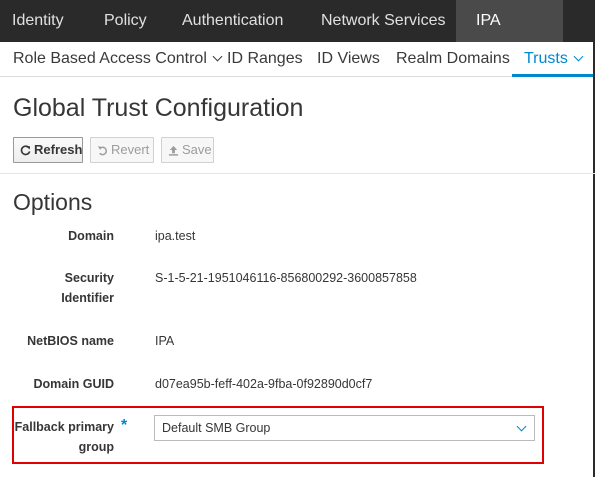 This screenshot has width=595, height=477. What do you see at coordinates (216, 428) in the screenshot?
I see `fallback-group-selected-value: Default SMB Group` at bounding box center [216, 428].